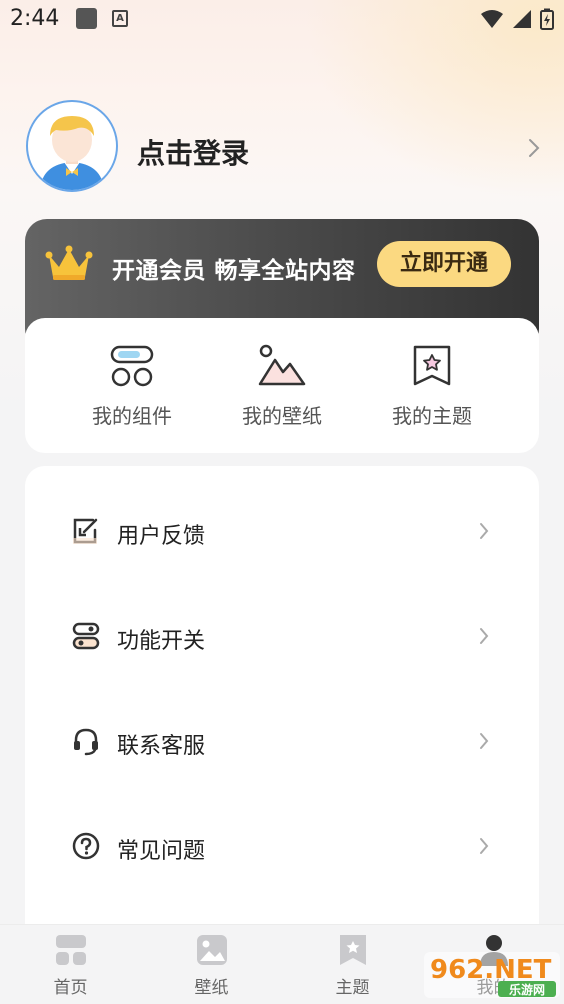 Image resolution: width=564 pixels, height=1004 pixels. I want to click on menu-item-faq: 常见问题, so click(282, 843).